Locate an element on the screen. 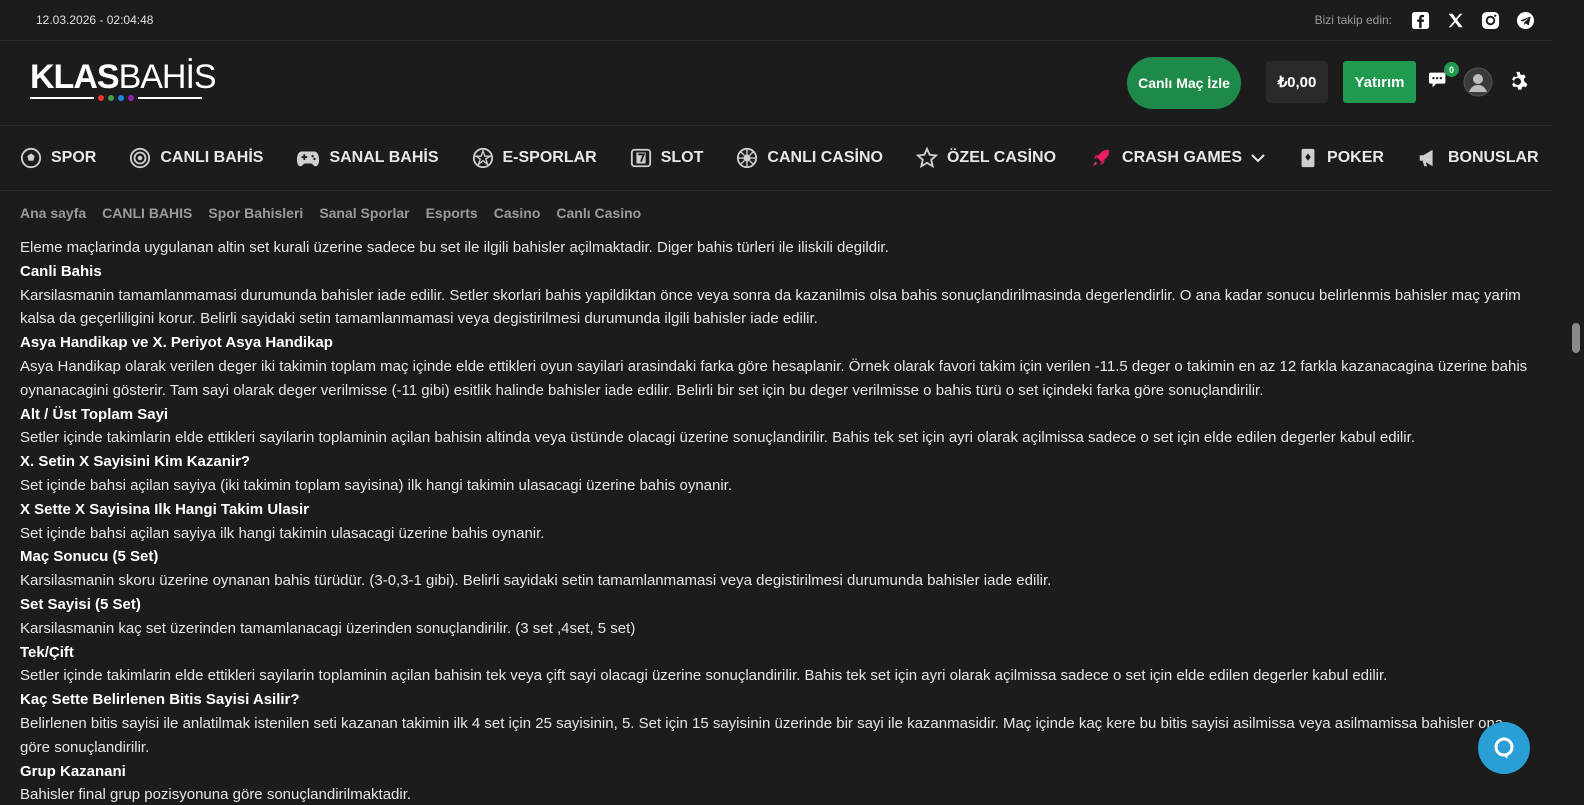  gamepad-icon is located at coordinates (308, 158).